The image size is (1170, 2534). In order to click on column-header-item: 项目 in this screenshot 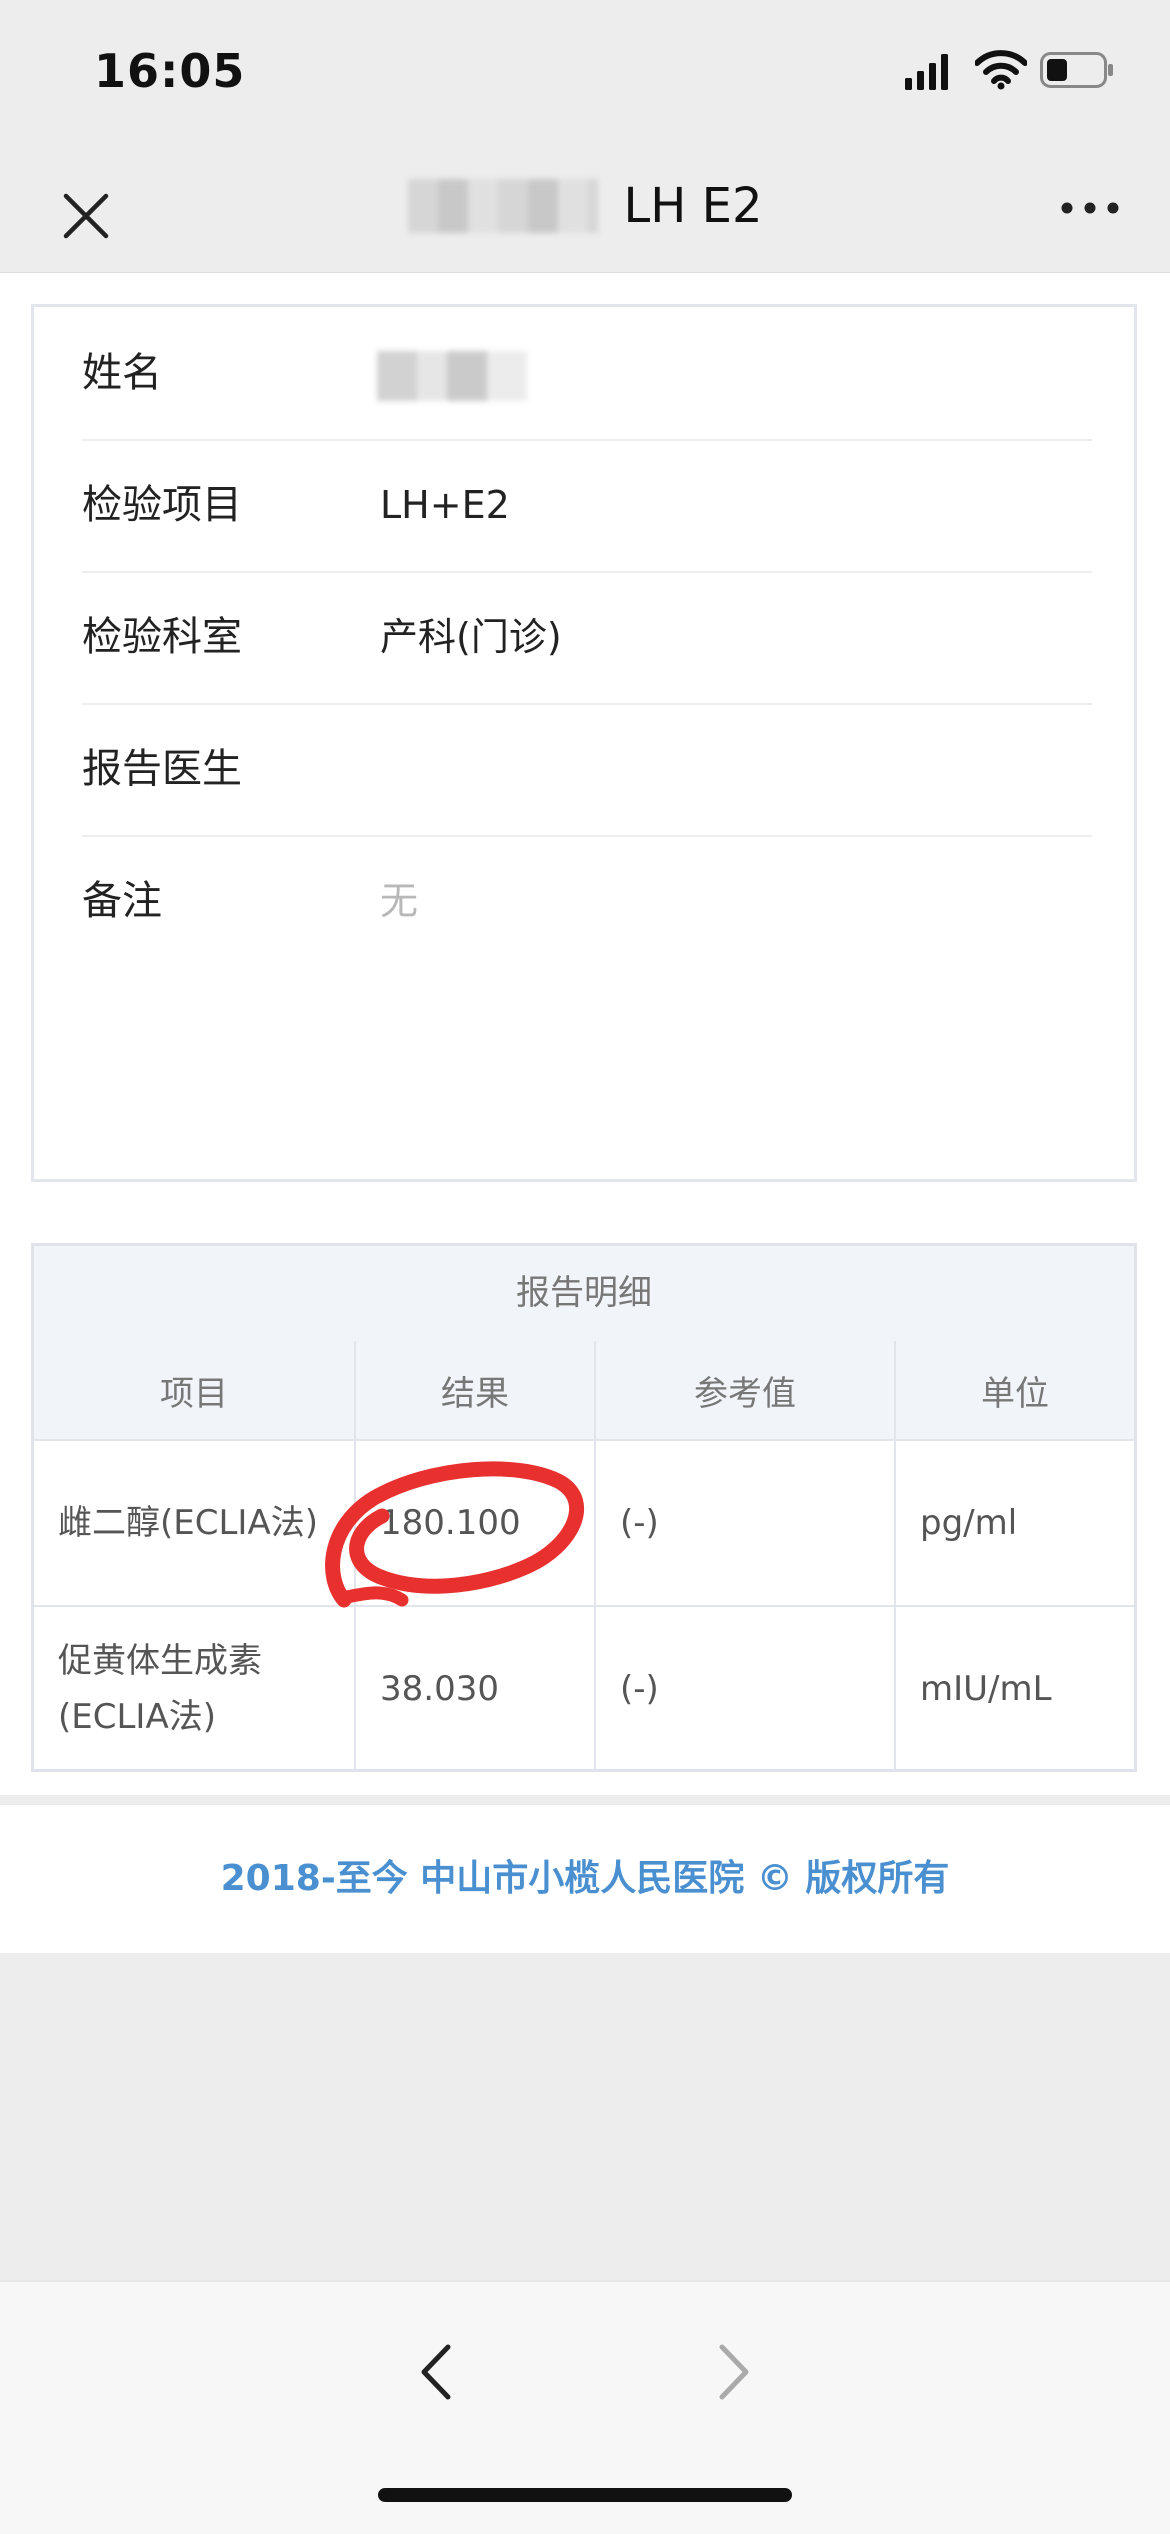, I will do `click(195, 1391)`.